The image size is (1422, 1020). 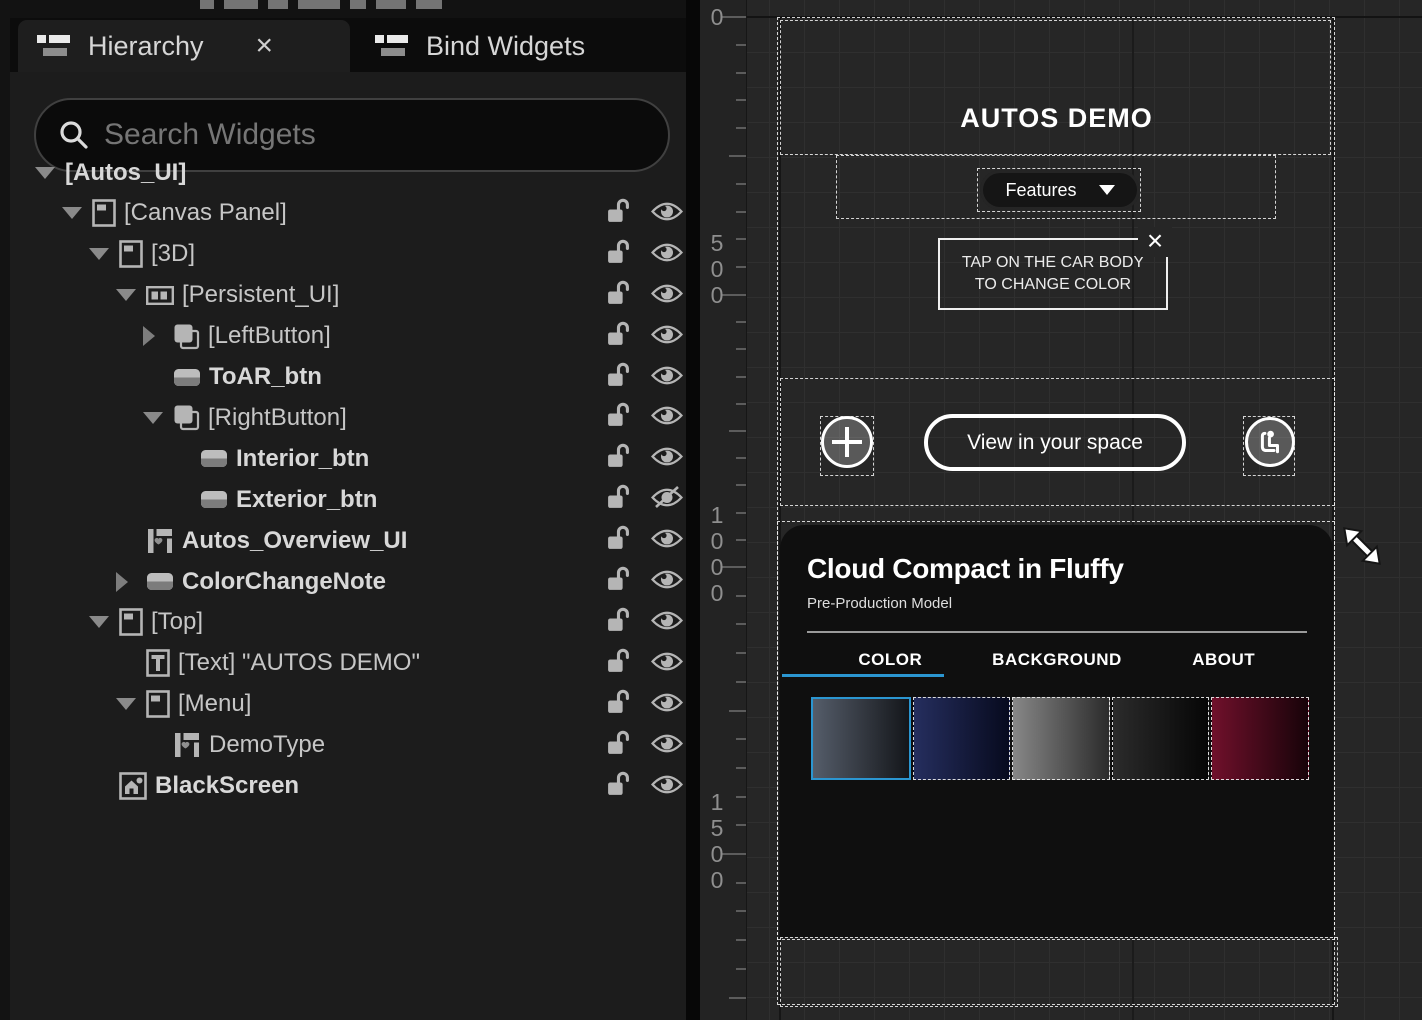 I want to click on overlay-icon, so click(x=186, y=417).